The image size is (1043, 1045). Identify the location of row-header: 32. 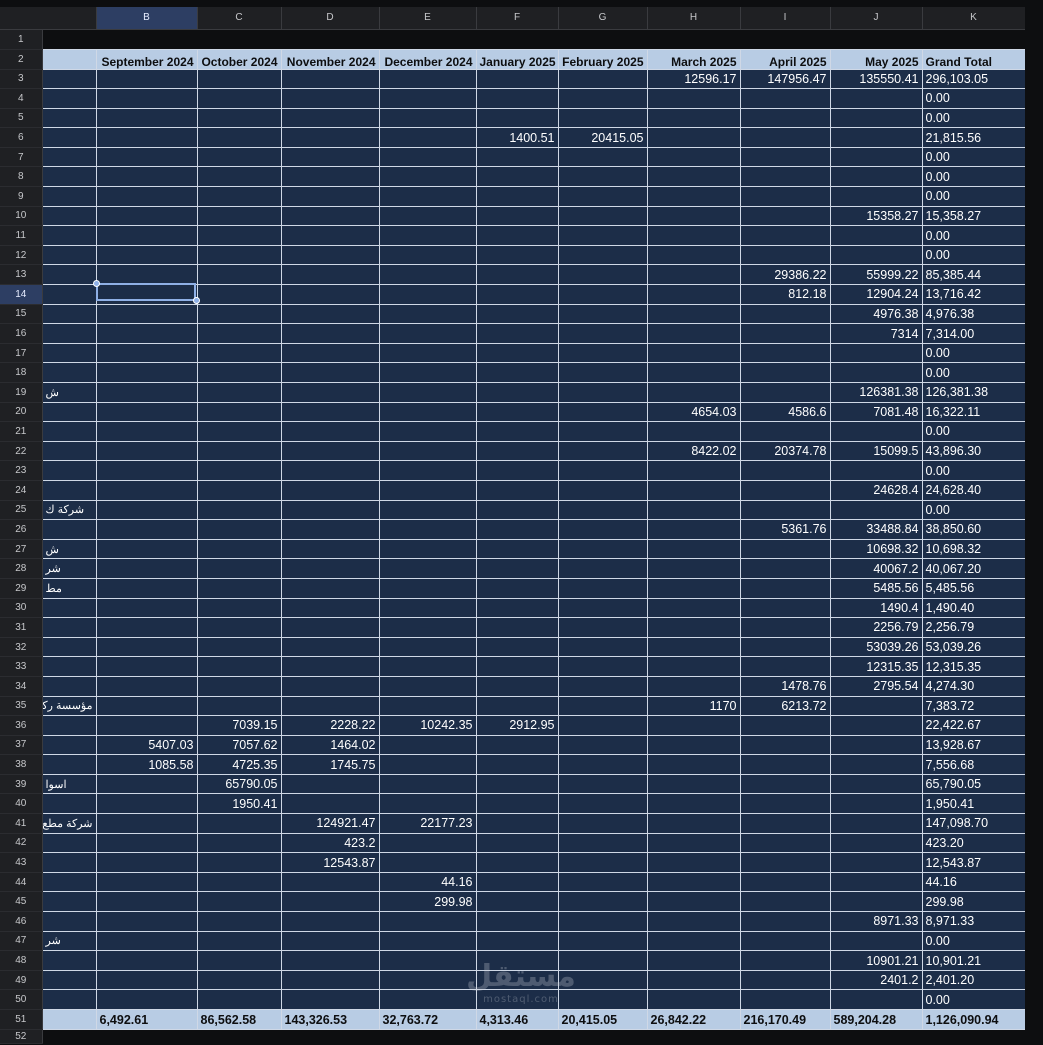
(21, 647).